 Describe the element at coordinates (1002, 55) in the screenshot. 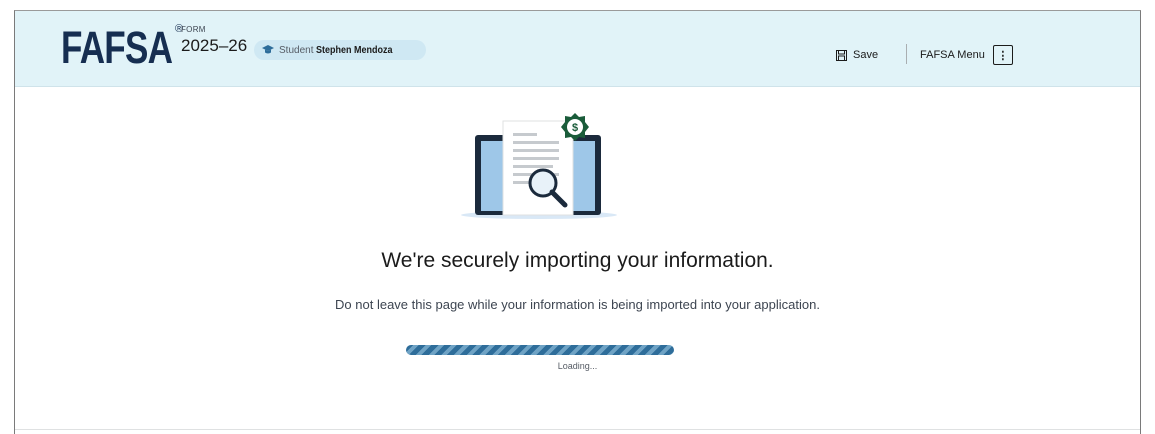

I see `vertical-dots-icon: ⋮` at that location.